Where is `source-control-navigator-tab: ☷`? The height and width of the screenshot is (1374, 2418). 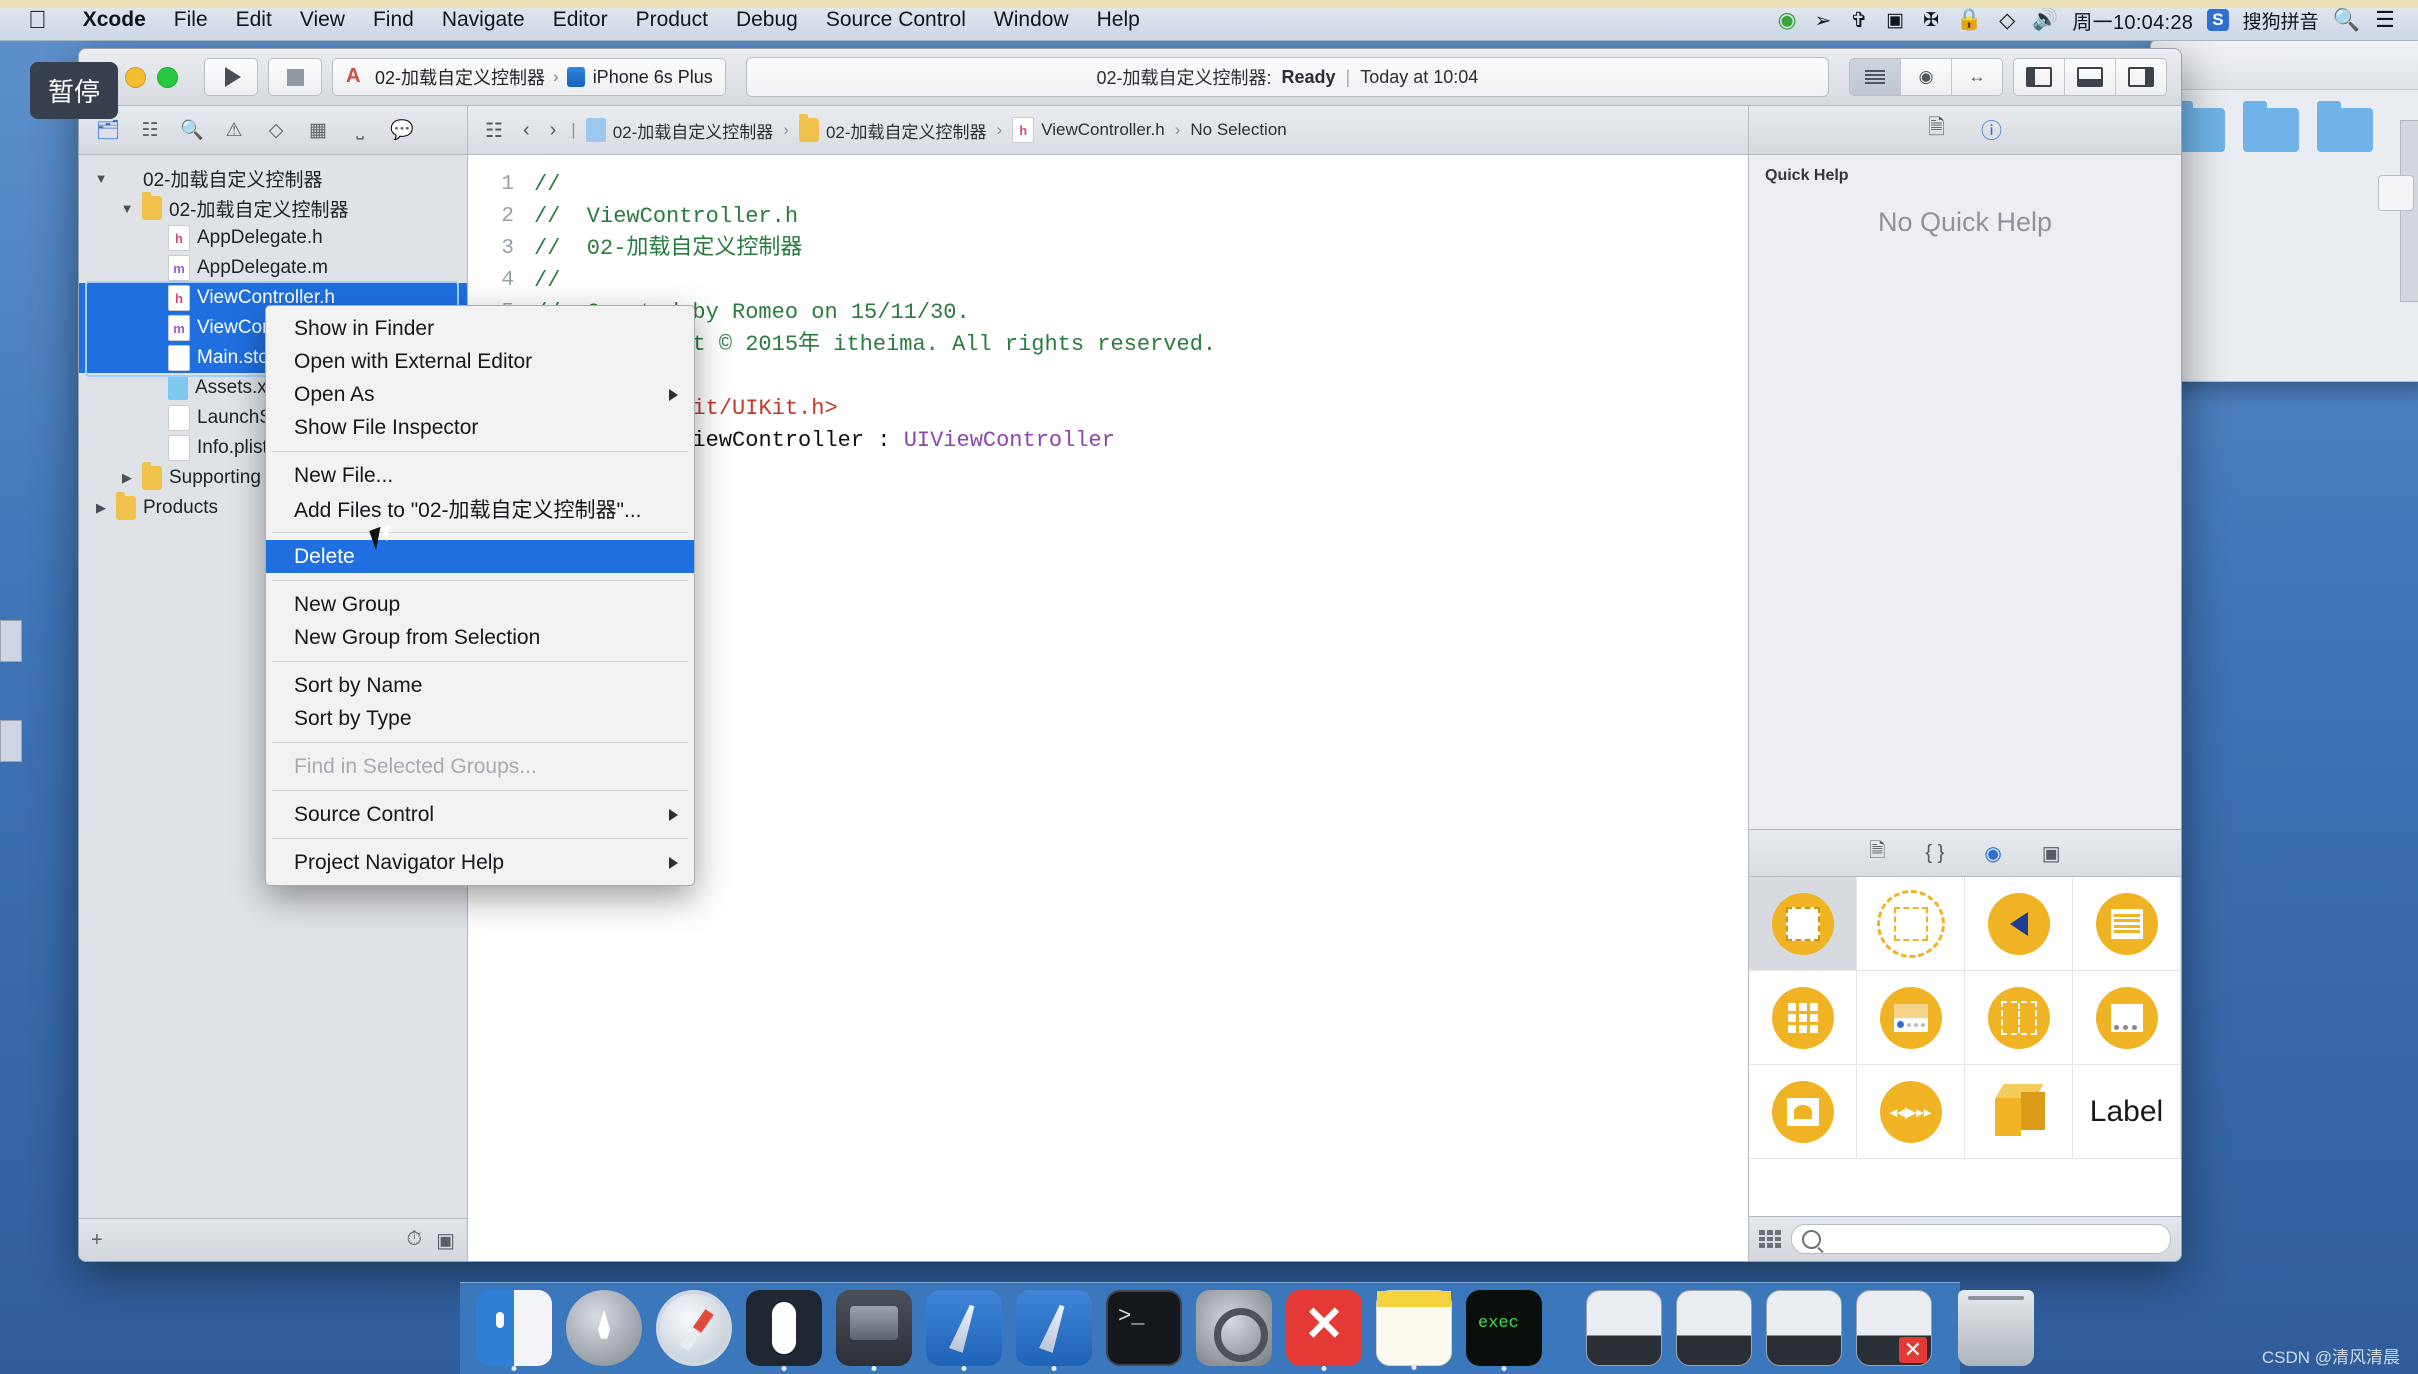 source-control-navigator-tab: ☷ is located at coordinates (150, 130).